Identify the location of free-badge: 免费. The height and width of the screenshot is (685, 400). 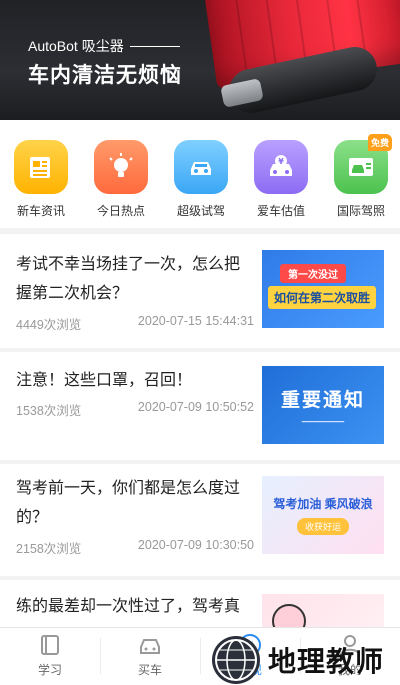
(379, 142).